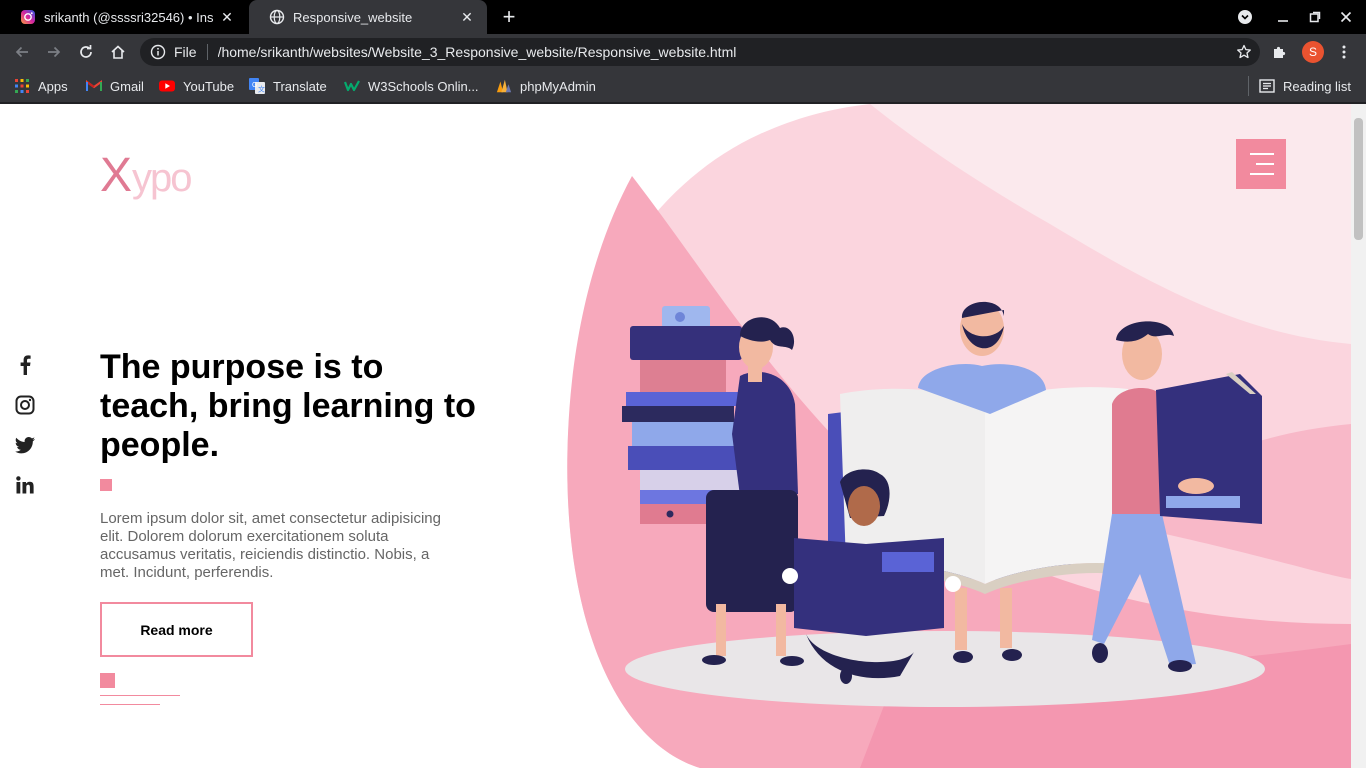  What do you see at coordinates (352, 86) in the screenshot?
I see `w3schools-icon` at bounding box center [352, 86].